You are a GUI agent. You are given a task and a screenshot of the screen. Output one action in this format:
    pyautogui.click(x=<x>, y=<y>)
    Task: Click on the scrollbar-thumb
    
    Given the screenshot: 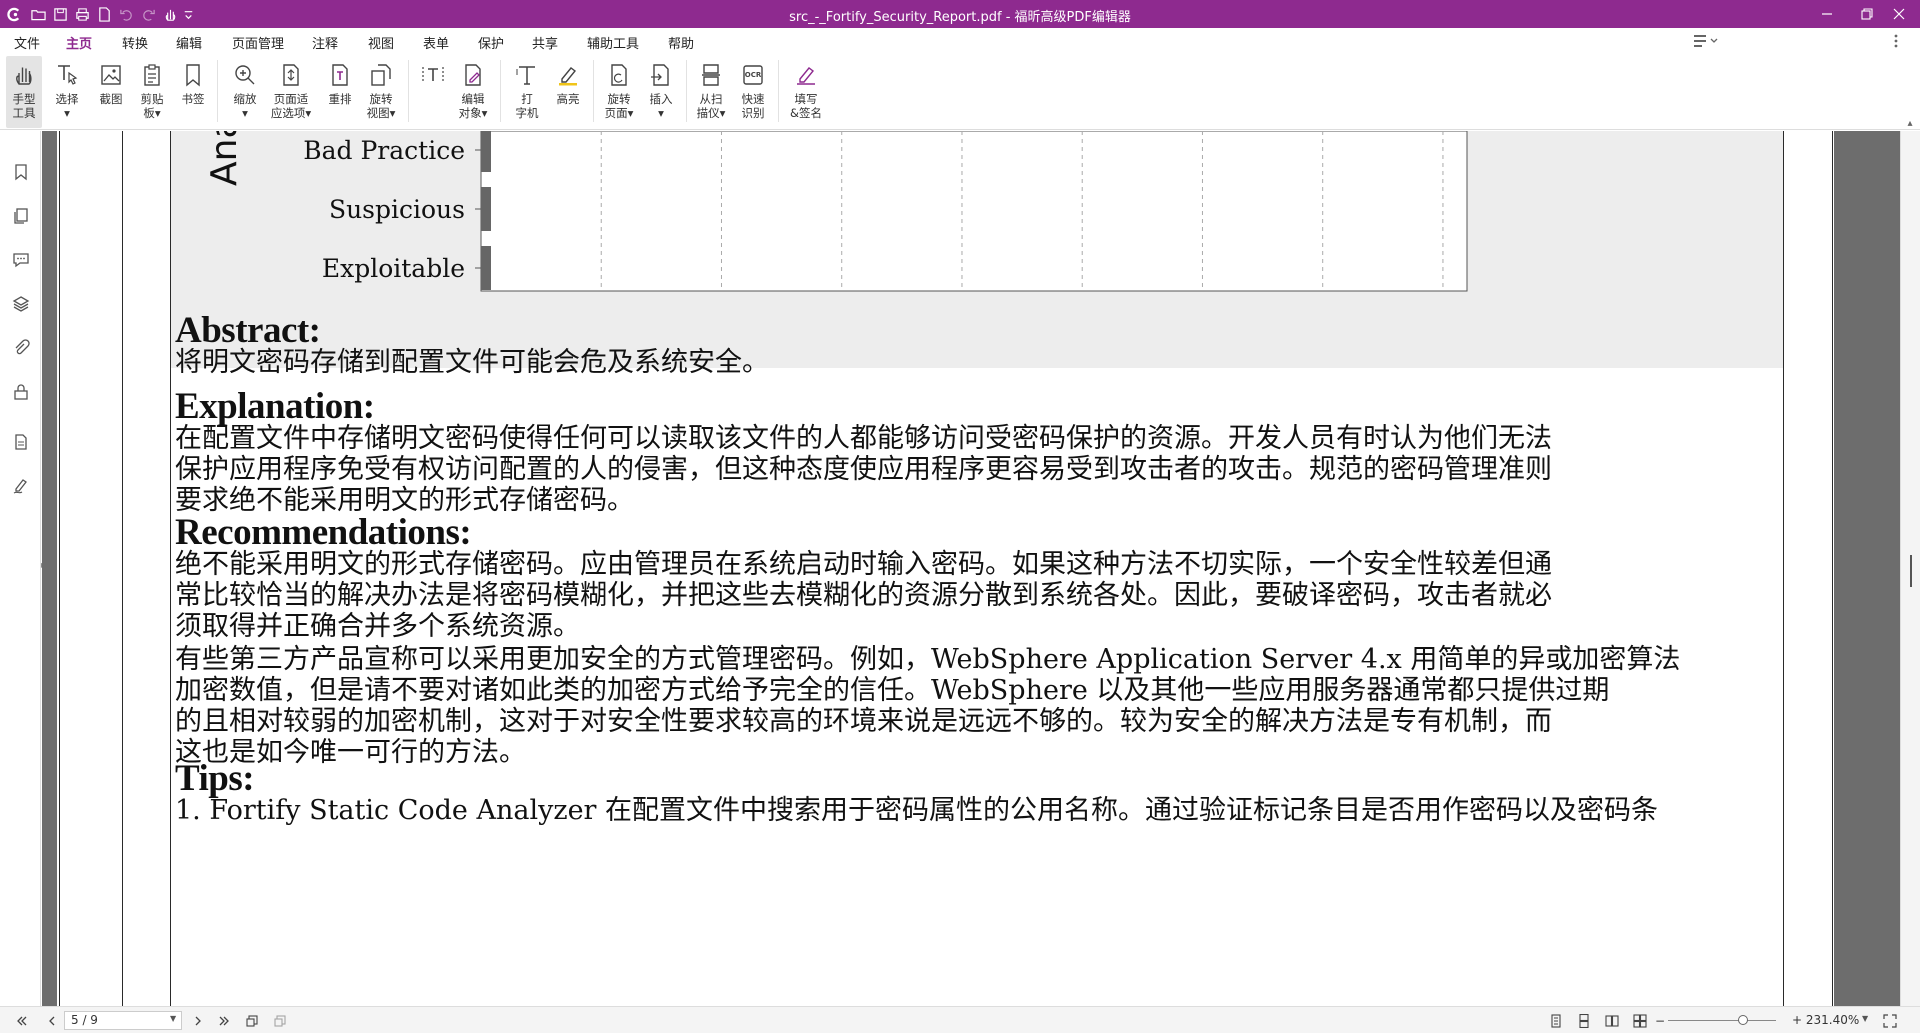 What is the action you would take?
    pyautogui.click(x=1911, y=571)
    